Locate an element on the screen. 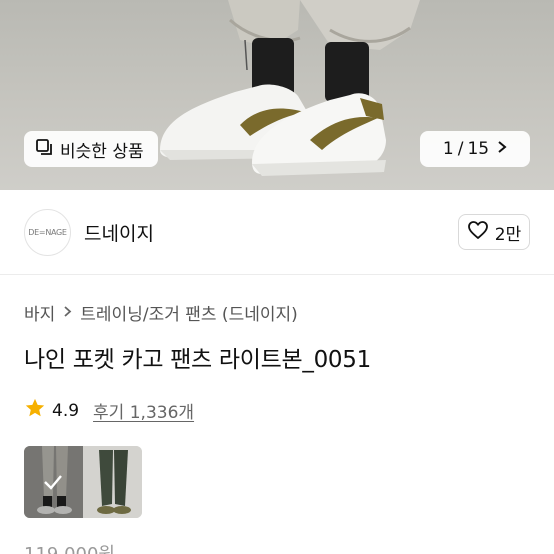 This screenshot has width=554, height=554. breadcrumb: 바지 트레이닝/조거 팬츠 (드네이지) is located at coordinates (161, 312).